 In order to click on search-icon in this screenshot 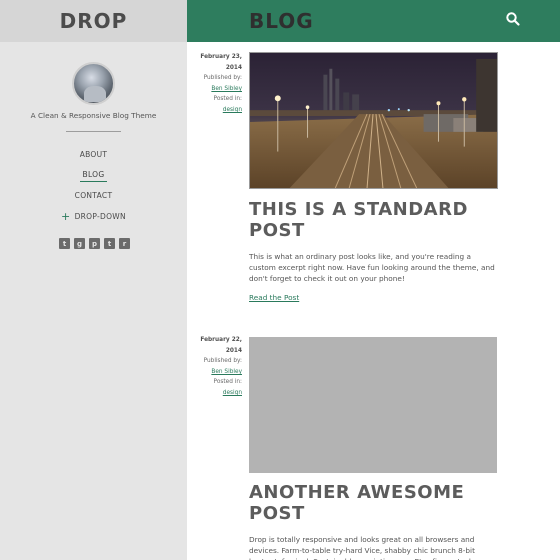, I will do `click(513, 19)`.